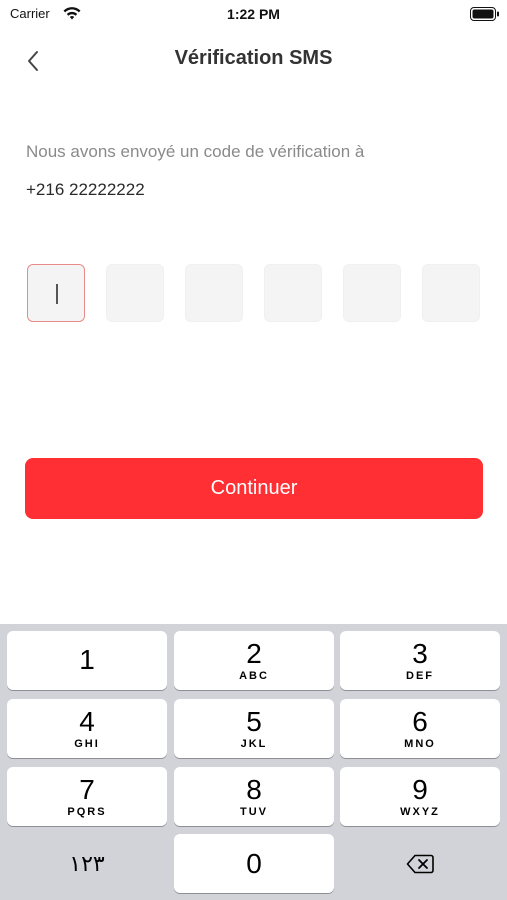  Describe the element at coordinates (254, 721) in the screenshot. I see `key-number: 5` at that location.